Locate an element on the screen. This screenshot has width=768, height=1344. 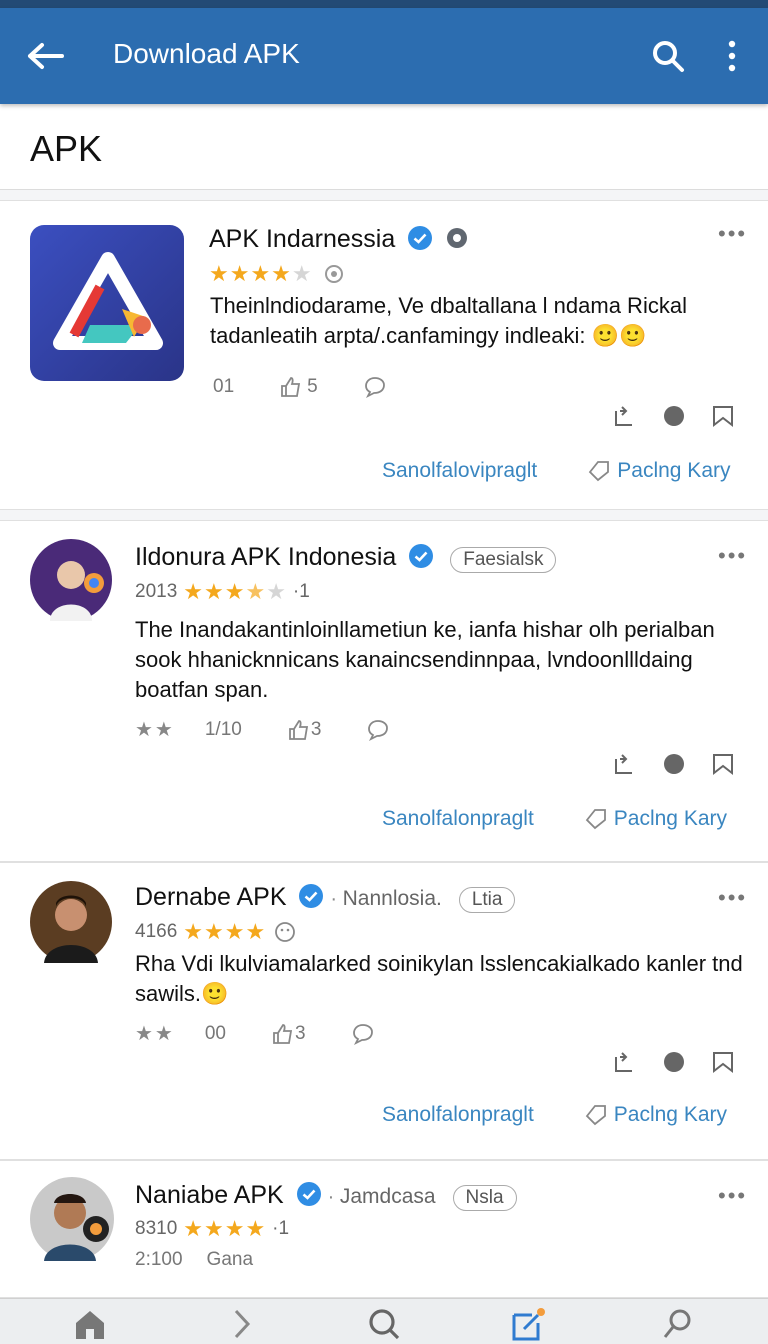
stat-count: 01 is located at coordinates (224, 386).